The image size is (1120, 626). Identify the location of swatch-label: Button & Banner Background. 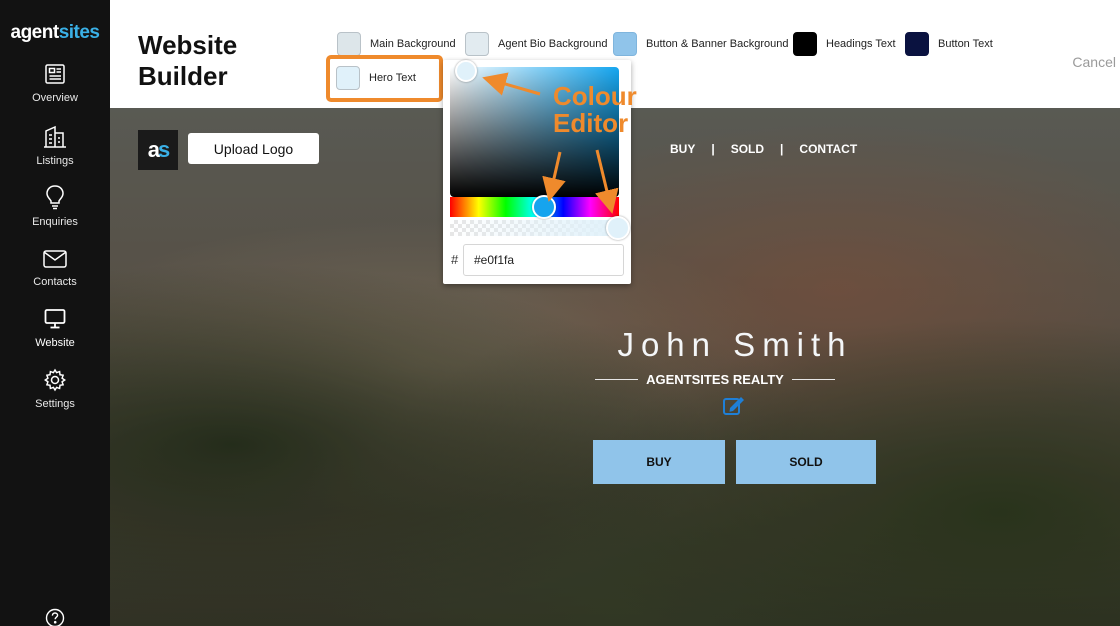
(717, 44).